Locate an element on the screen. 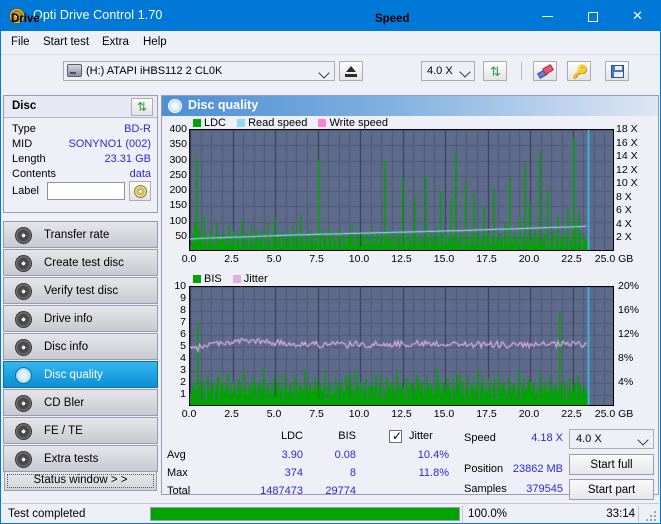  axis-tick-label: 200 is located at coordinates (178, 190).